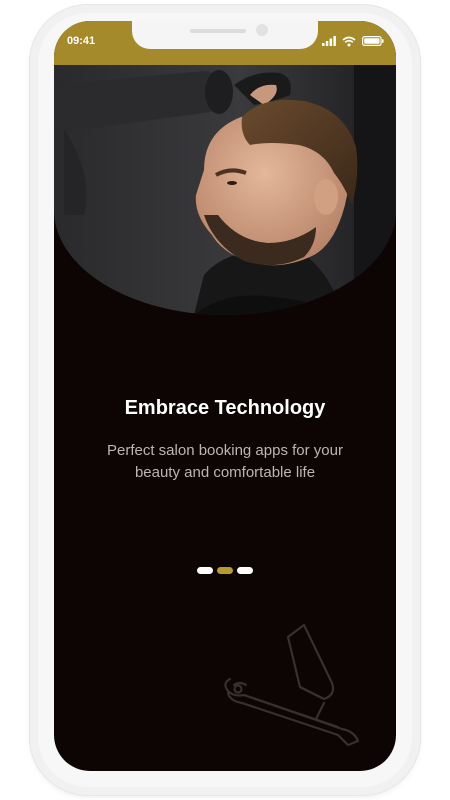  Describe the element at coordinates (349, 41) in the screenshot. I see `wifi-icon` at that location.